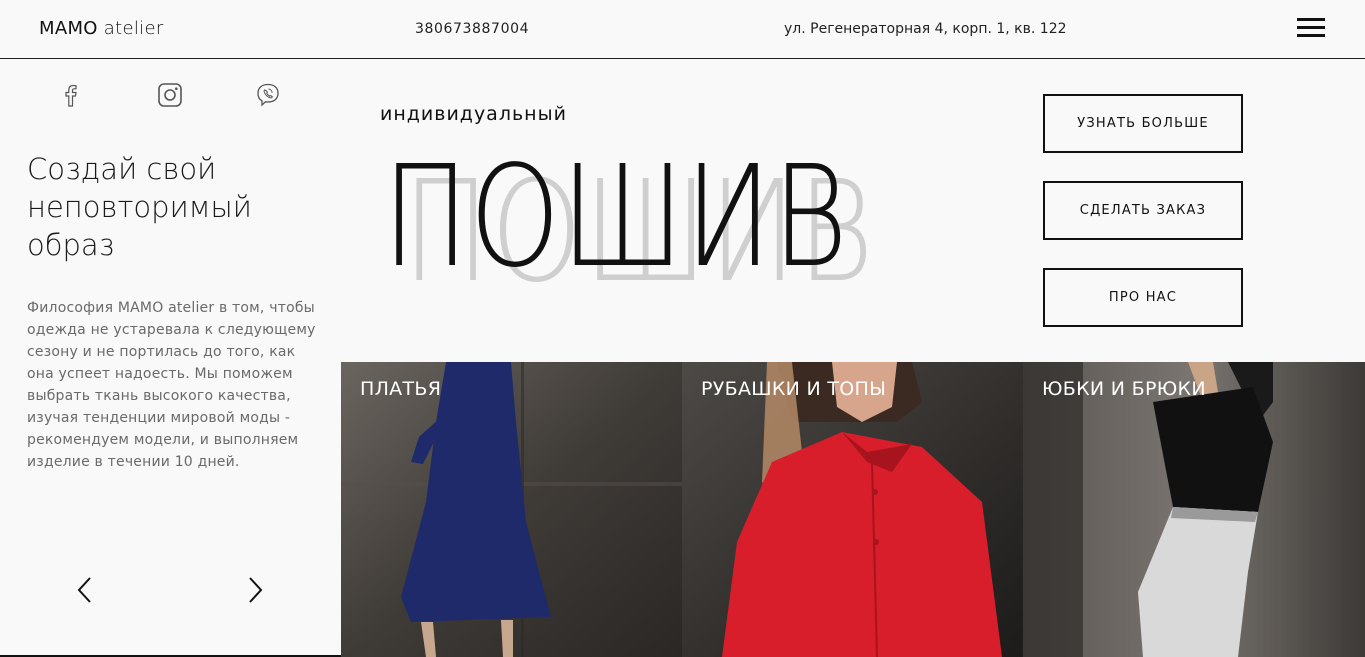 This screenshot has height=657, width=1365. What do you see at coordinates (101, 28) in the screenshot?
I see `logo: MAMO atelier` at bounding box center [101, 28].